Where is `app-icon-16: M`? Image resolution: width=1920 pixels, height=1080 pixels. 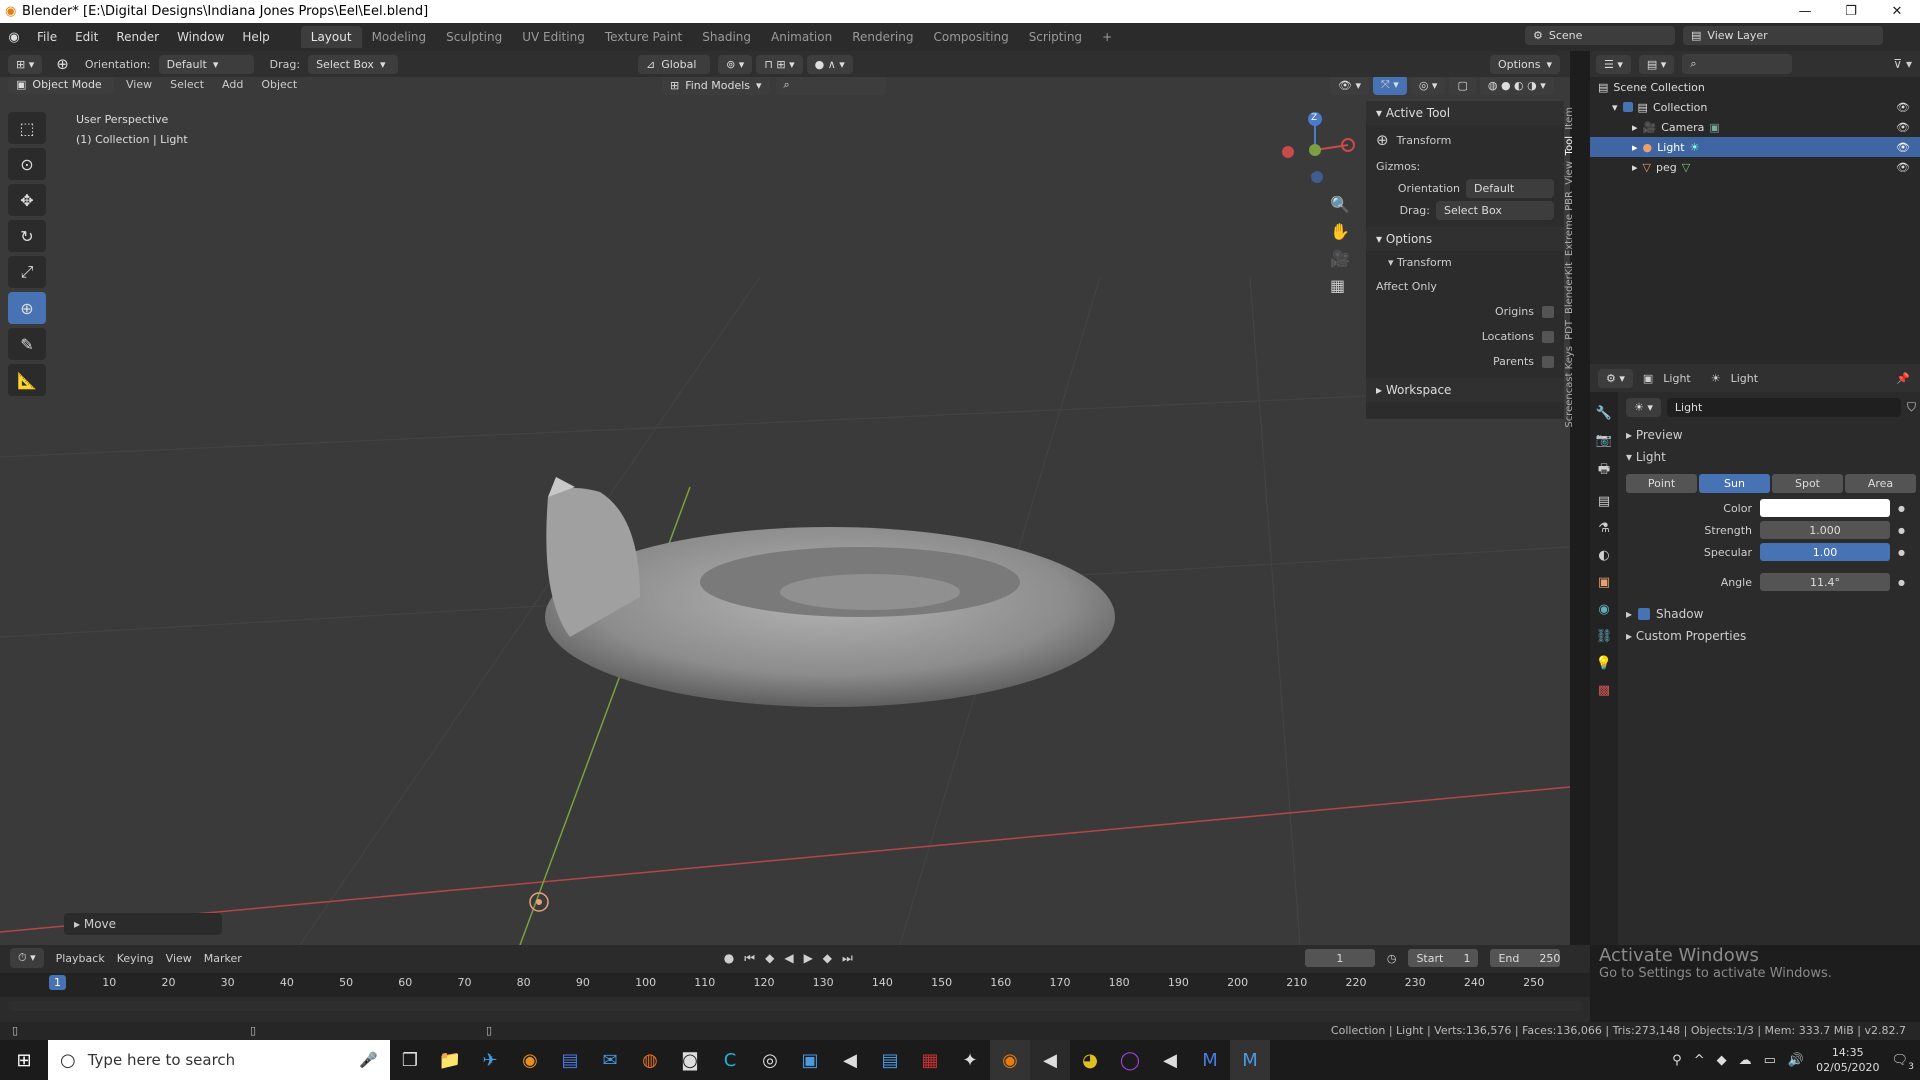 app-icon-16: M is located at coordinates (1250, 1060).